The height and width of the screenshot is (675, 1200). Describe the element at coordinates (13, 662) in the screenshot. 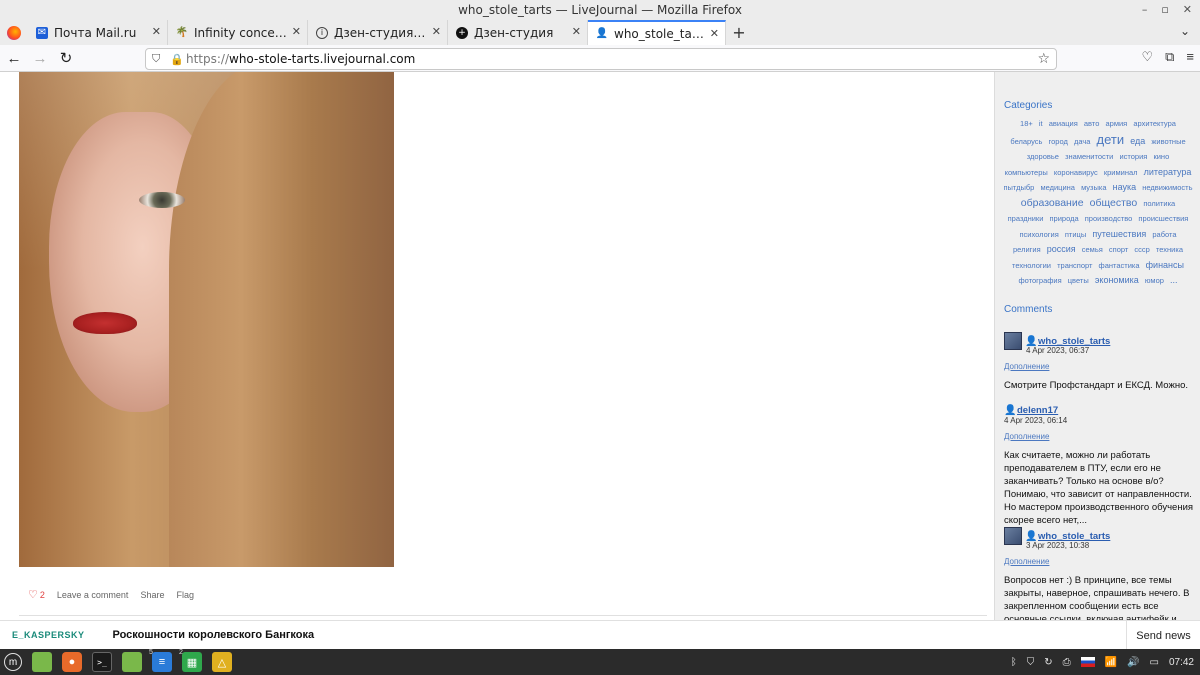

I see `start-menu-icon: m` at that location.